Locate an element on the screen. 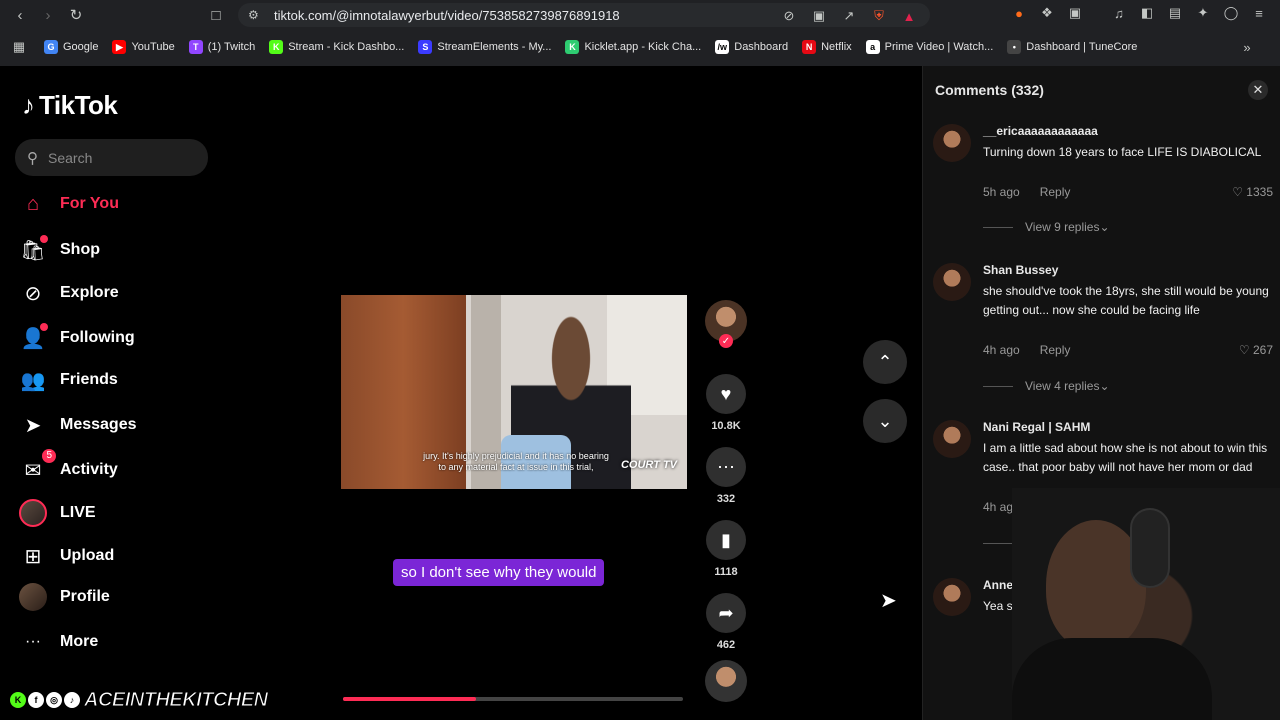 The image size is (1280, 720). menu-icon: ≡ is located at coordinates (1259, 13).